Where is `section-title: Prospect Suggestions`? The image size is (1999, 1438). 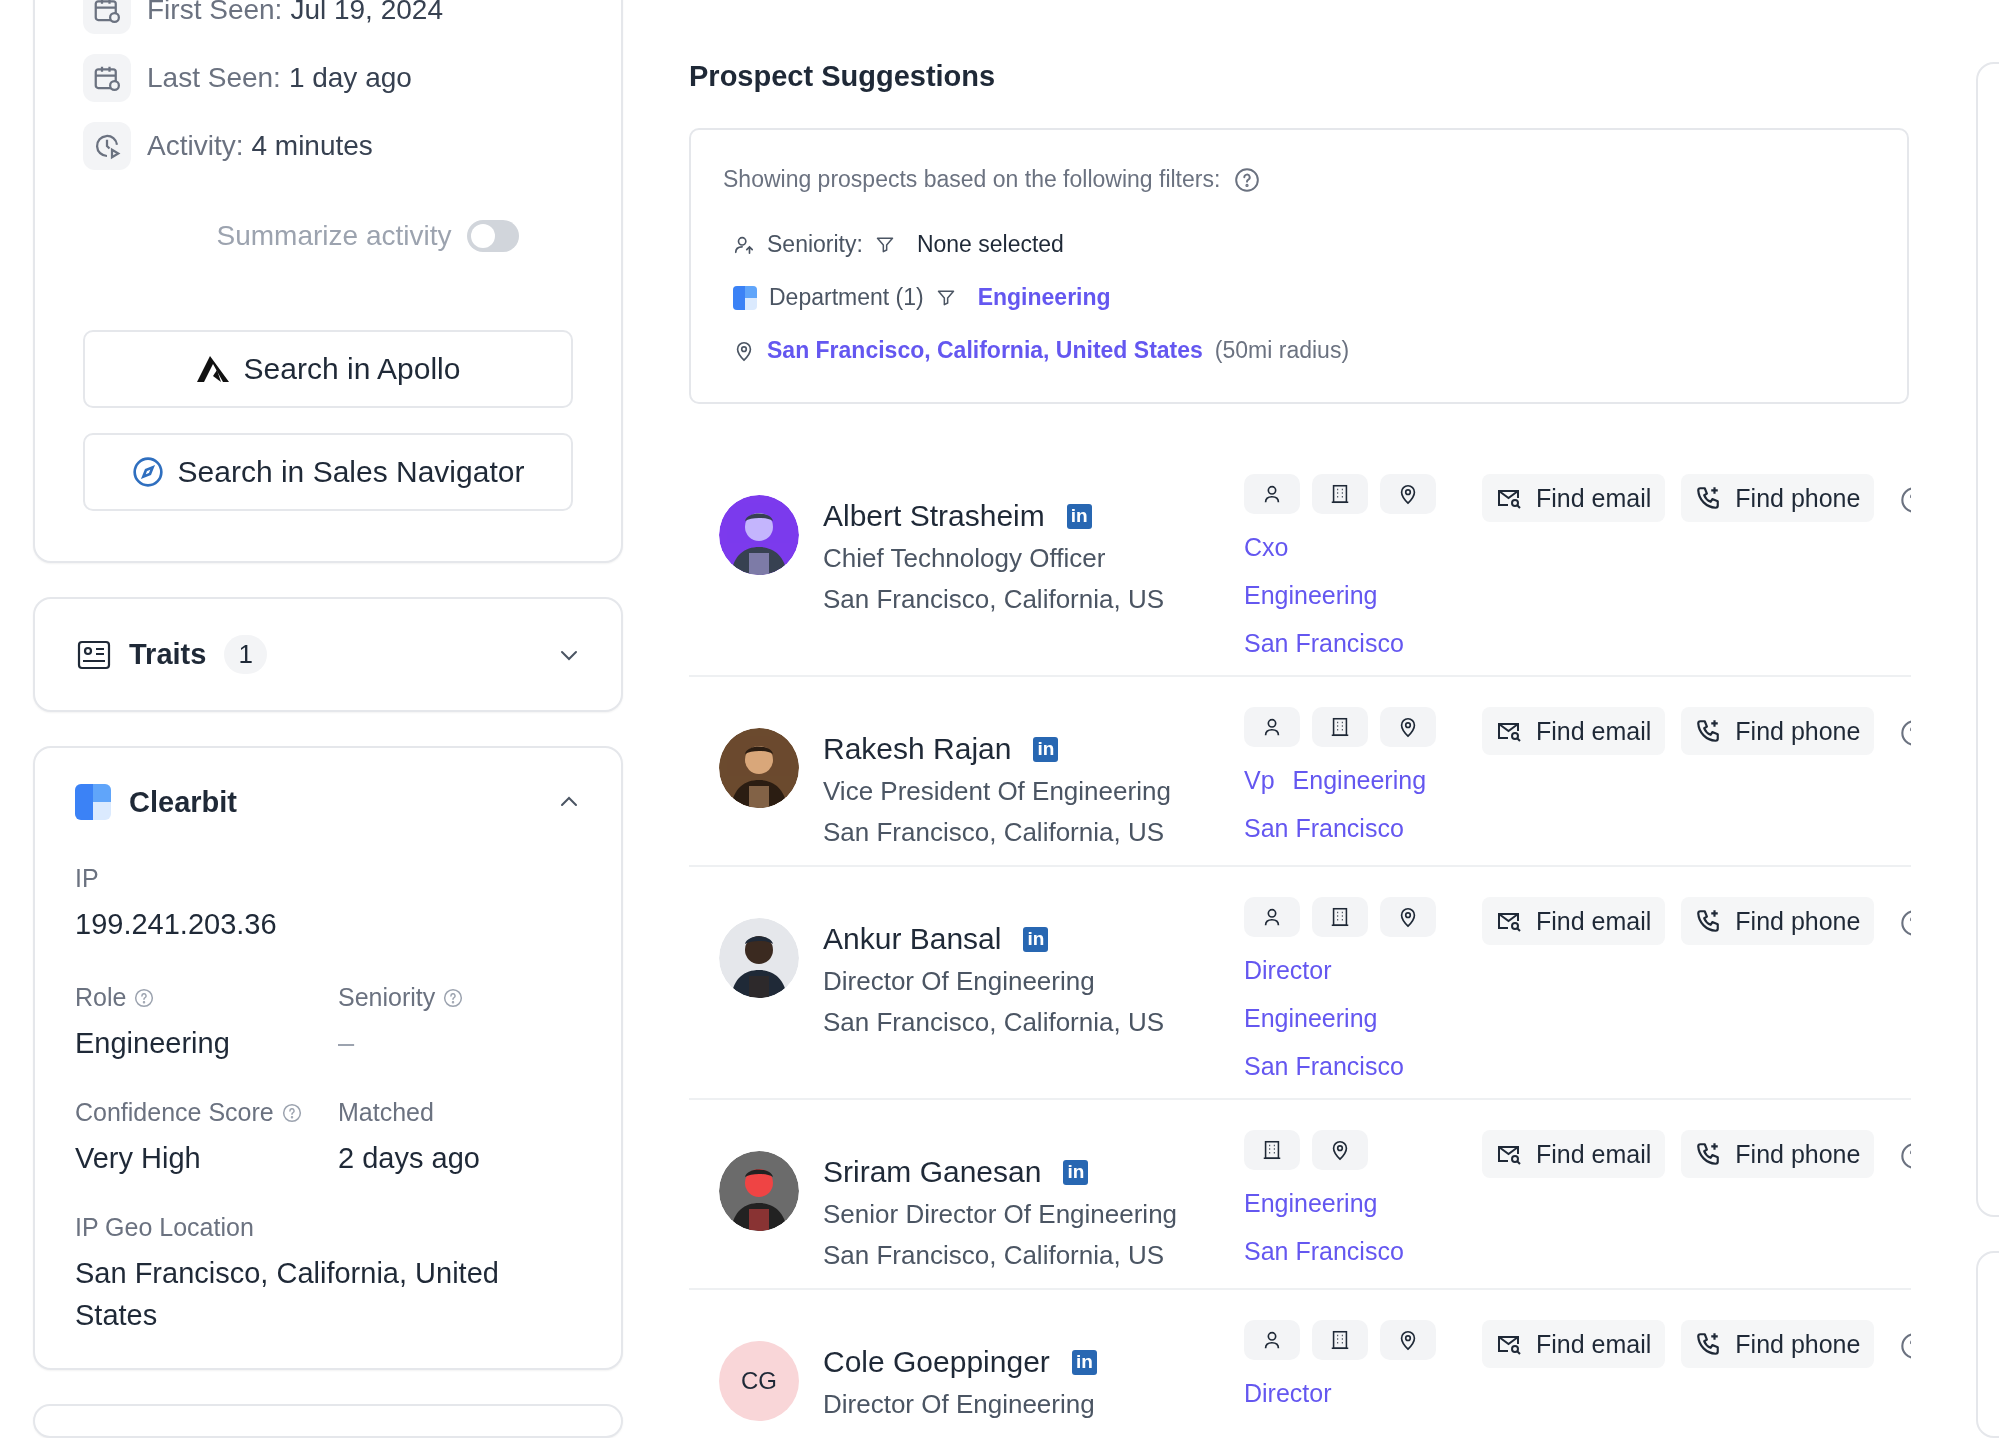 section-title: Prospect Suggestions is located at coordinates (843, 76).